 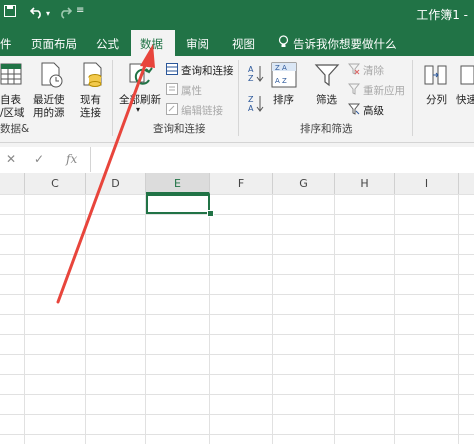 What do you see at coordinates (326, 100) in the screenshot?
I see `filter-label: 筛选` at bounding box center [326, 100].